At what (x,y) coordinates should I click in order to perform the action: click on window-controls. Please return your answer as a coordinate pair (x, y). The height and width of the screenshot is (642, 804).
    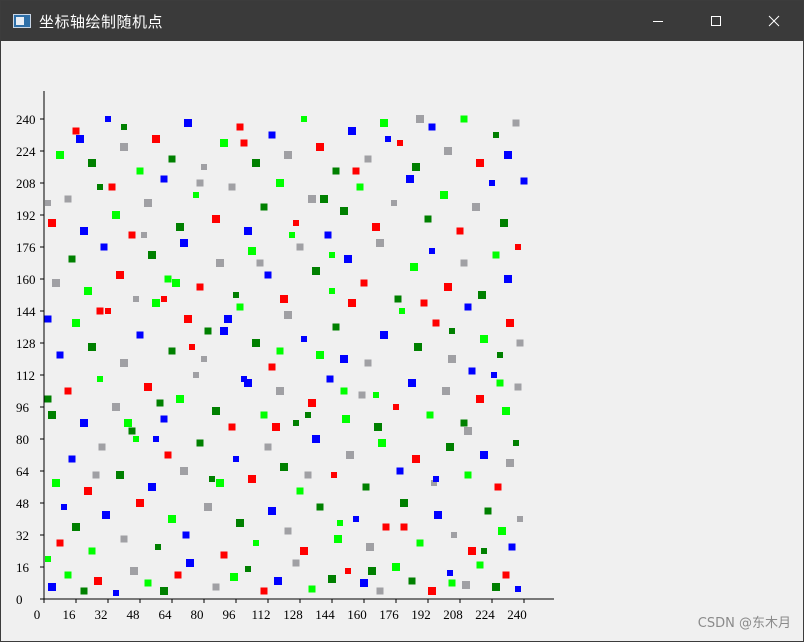
    Looking at the image, I should click on (716, 21).